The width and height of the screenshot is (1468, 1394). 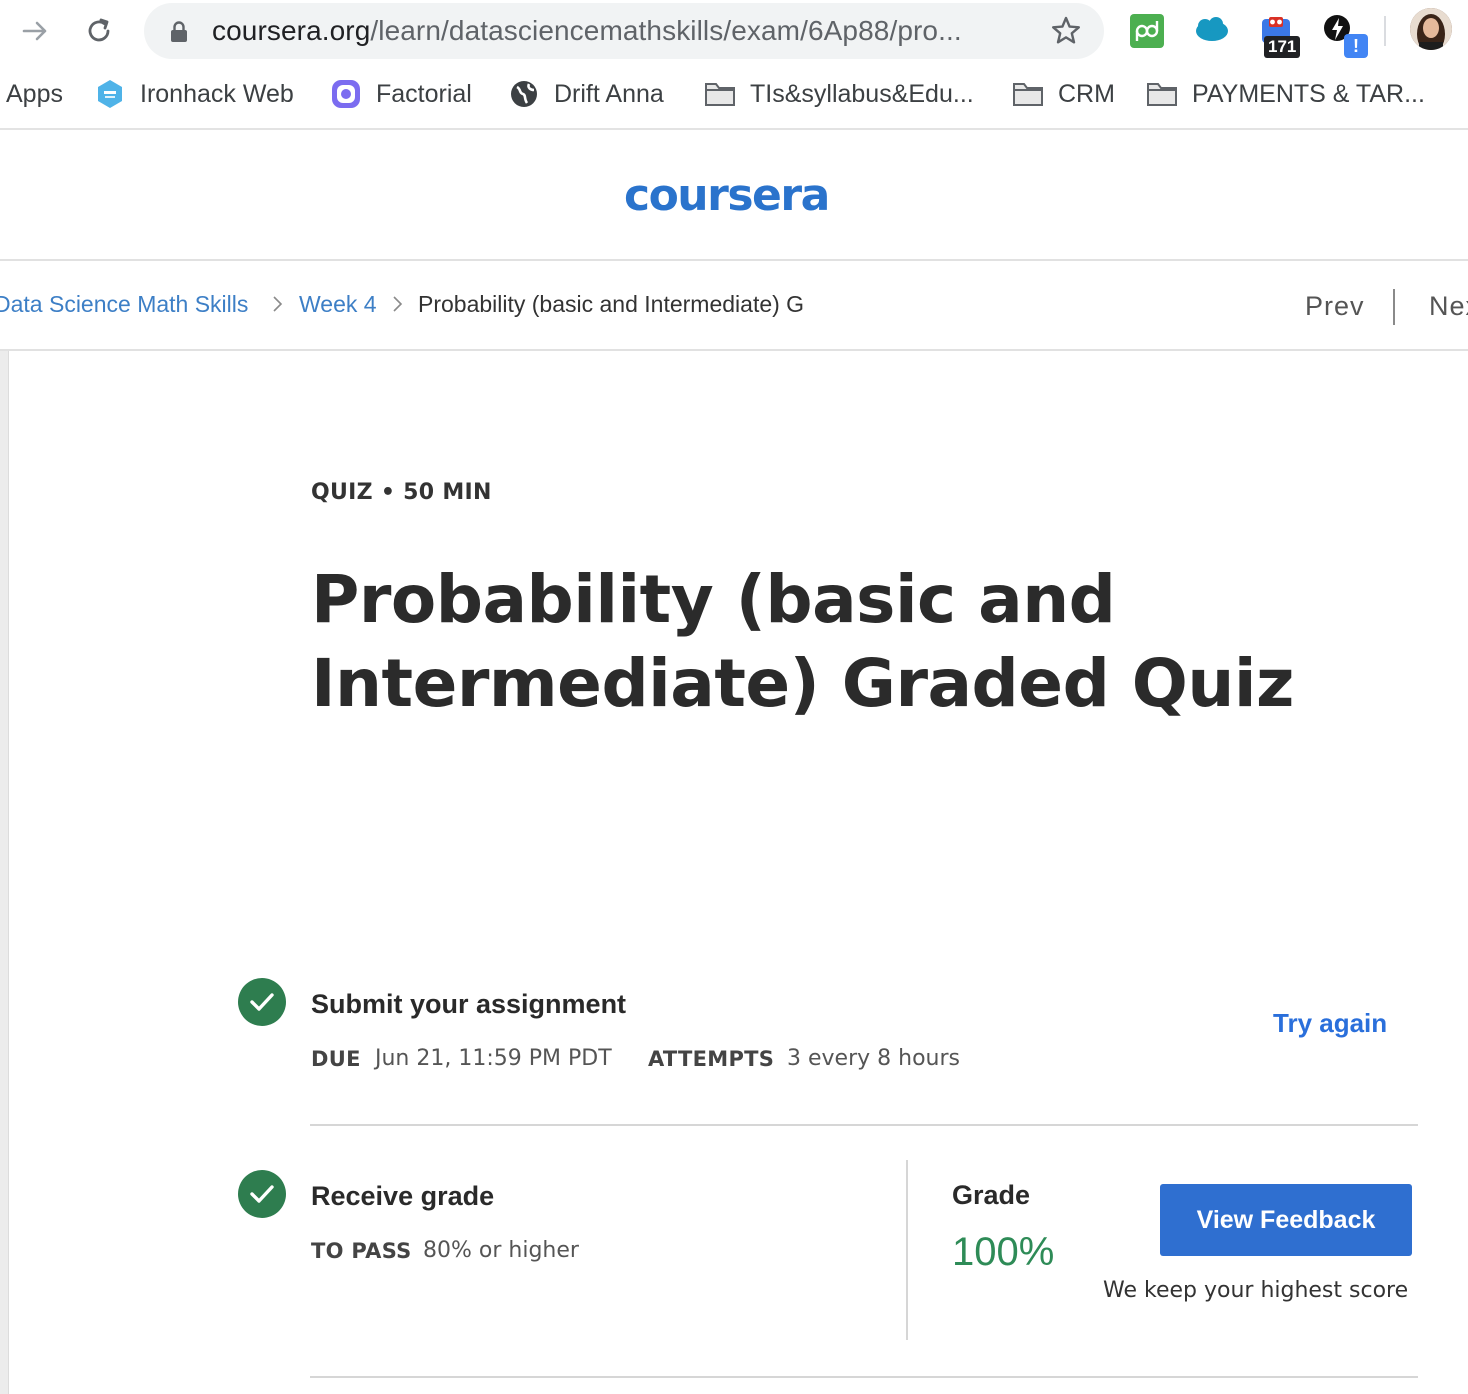 I want to click on extension-badge-count: 171, so click(x=1282, y=47).